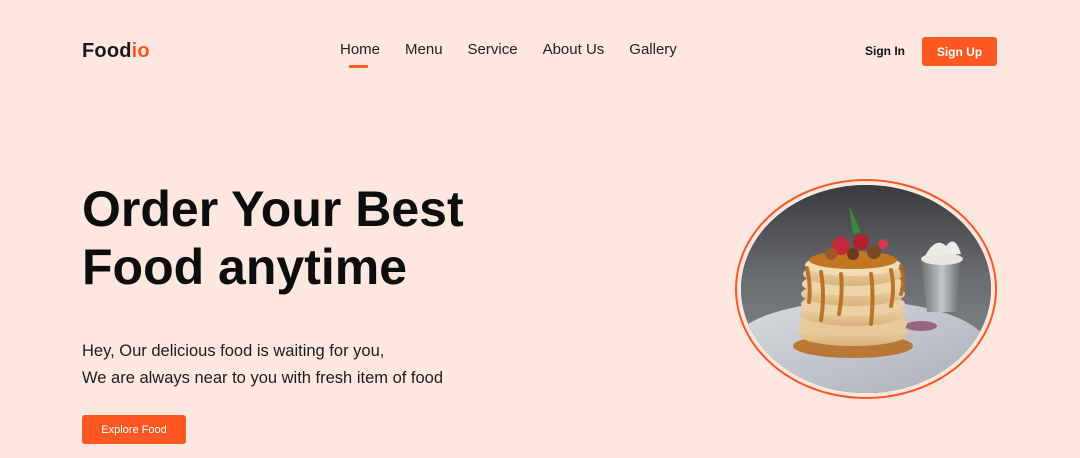 The width and height of the screenshot is (1080, 458). Describe the element at coordinates (140, 51) in the screenshot. I see `brand-name-accent: io` at that location.